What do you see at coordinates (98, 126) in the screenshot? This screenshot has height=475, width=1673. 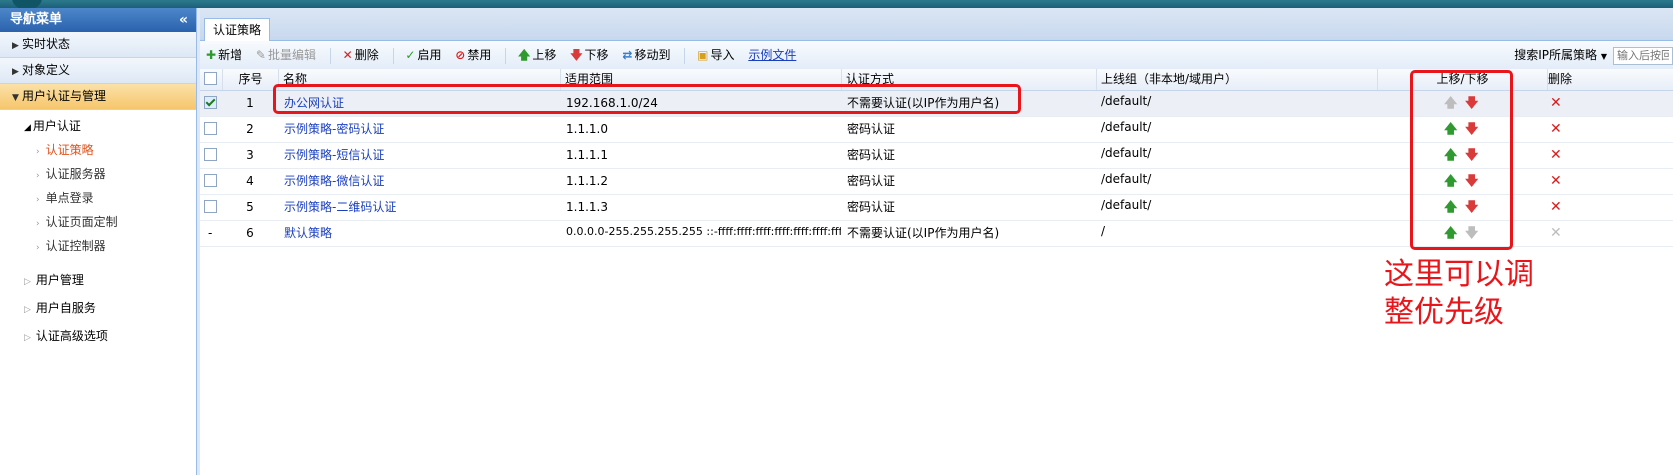 I see `tree-node-user-auth: ◢ 用户认证` at bounding box center [98, 126].